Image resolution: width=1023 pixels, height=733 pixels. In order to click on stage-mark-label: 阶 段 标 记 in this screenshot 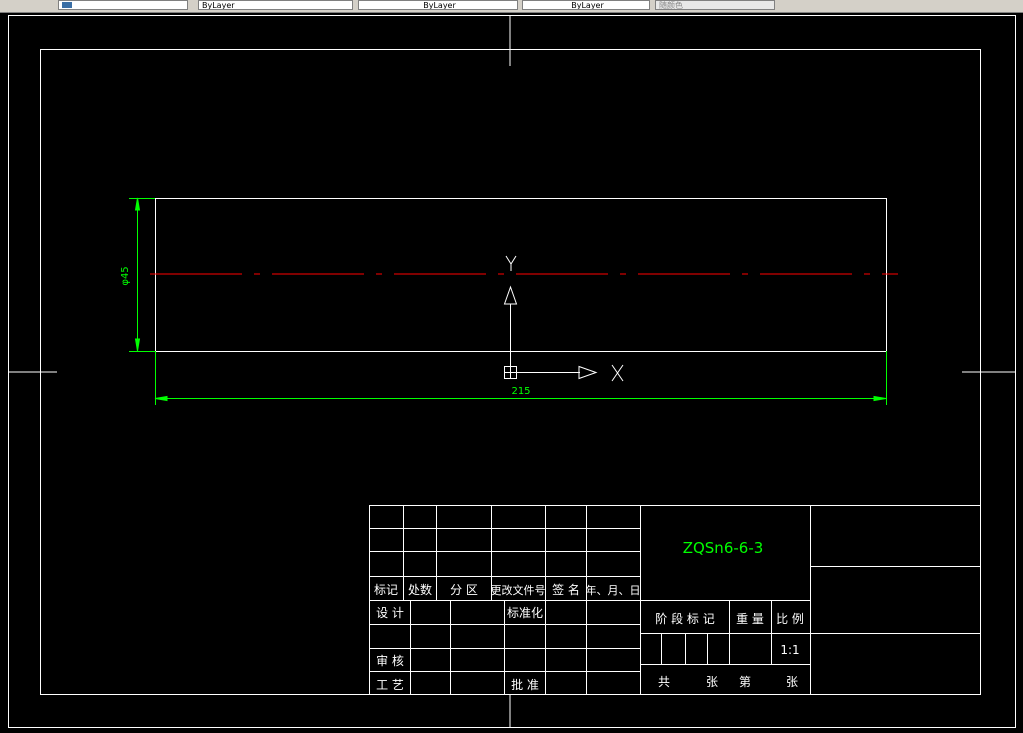, I will do `click(684, 618)`.